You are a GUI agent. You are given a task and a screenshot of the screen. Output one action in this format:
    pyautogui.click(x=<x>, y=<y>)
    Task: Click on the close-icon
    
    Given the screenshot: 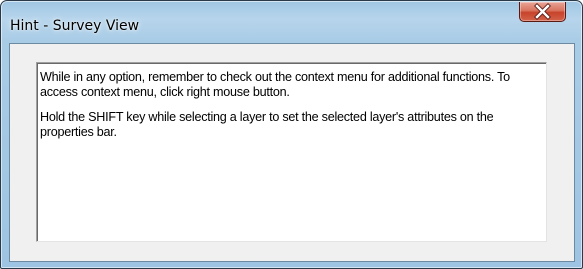 What is the action you would take?
    pyautogui.click(x=542, y=11)
    